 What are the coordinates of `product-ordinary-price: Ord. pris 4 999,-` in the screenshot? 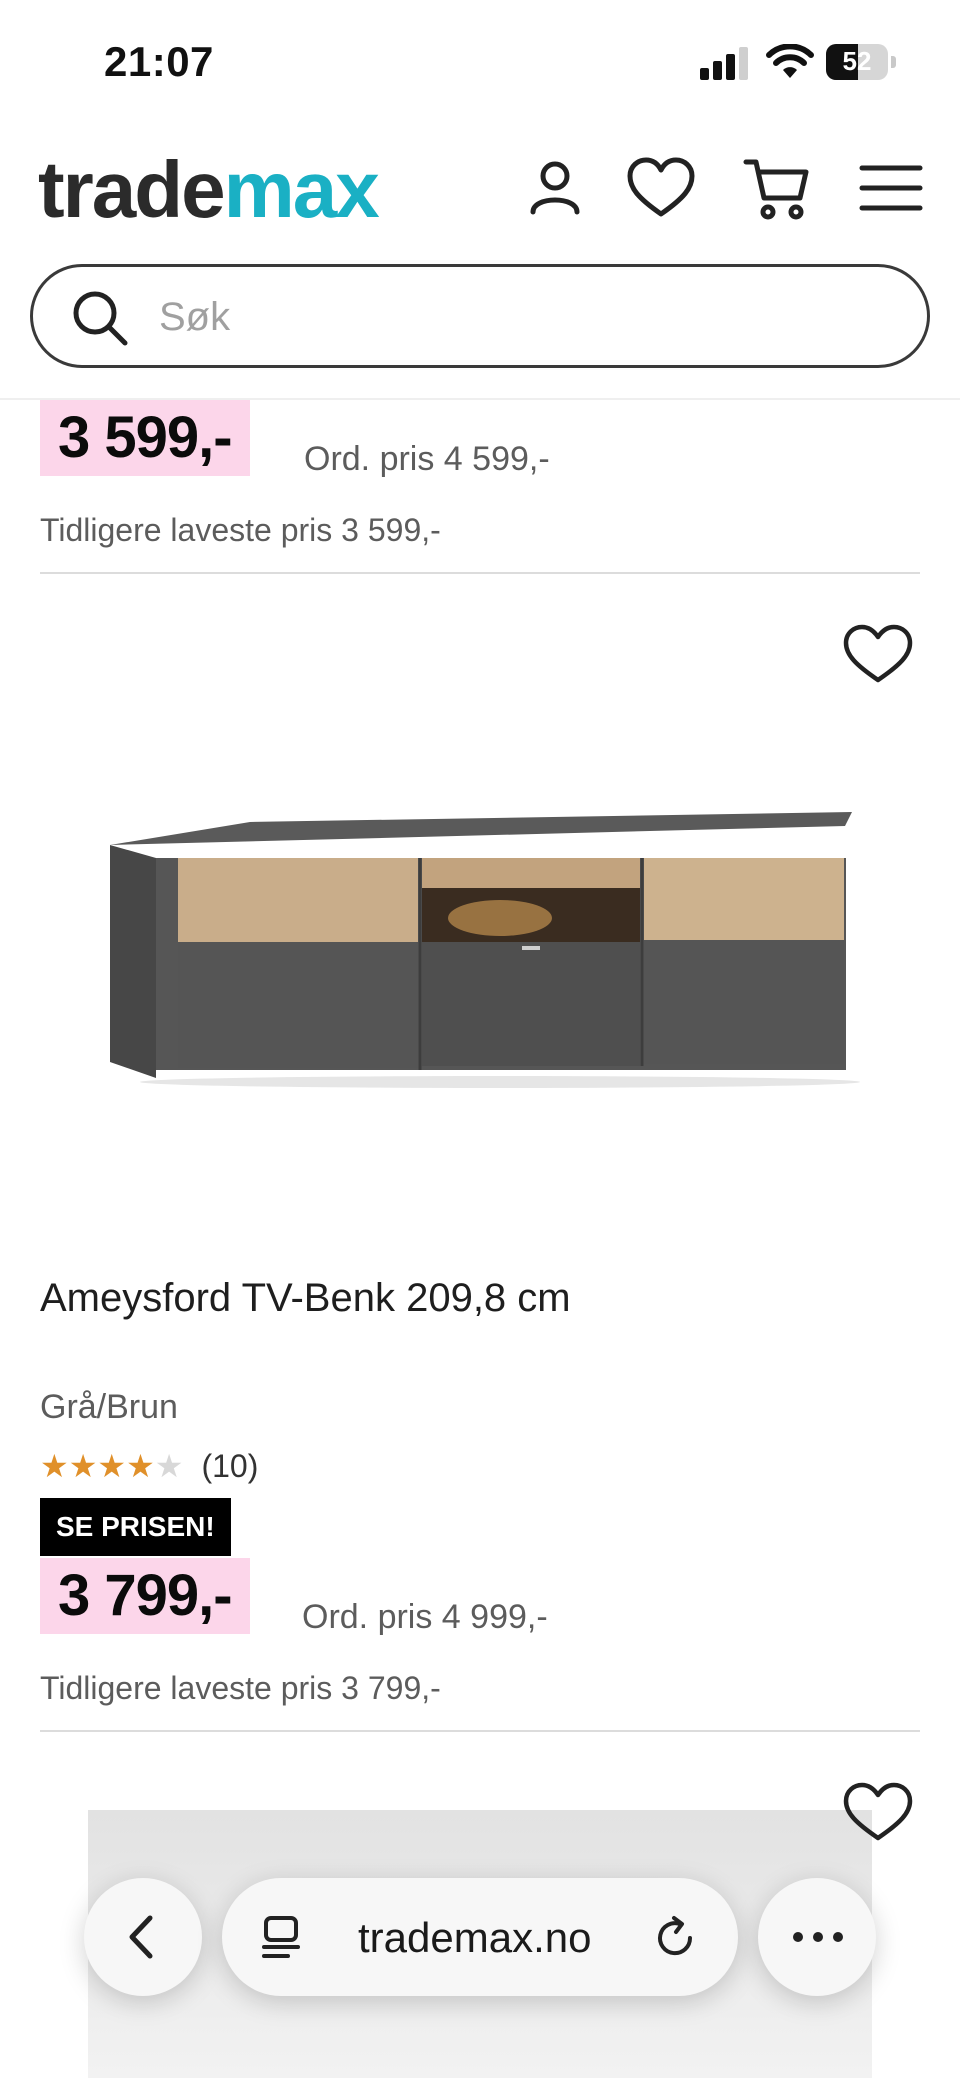 It's located at (425, 1617).